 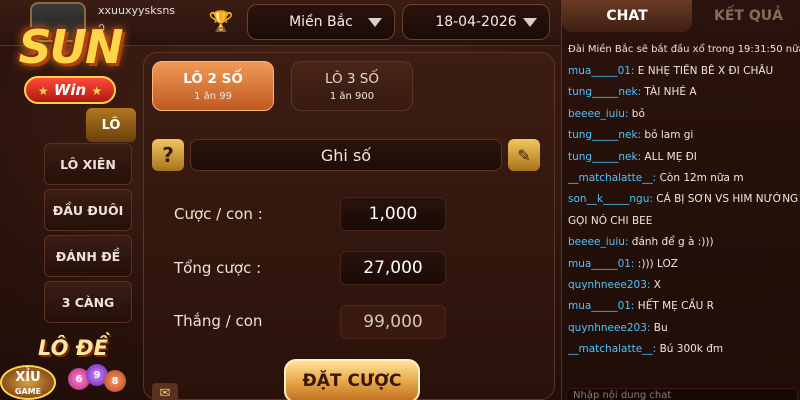 What do you see at coordinates (213, 78) in the screenshot?
I see `tab-title: LÔ 2 SỐ` at bounding box center [213, 78].